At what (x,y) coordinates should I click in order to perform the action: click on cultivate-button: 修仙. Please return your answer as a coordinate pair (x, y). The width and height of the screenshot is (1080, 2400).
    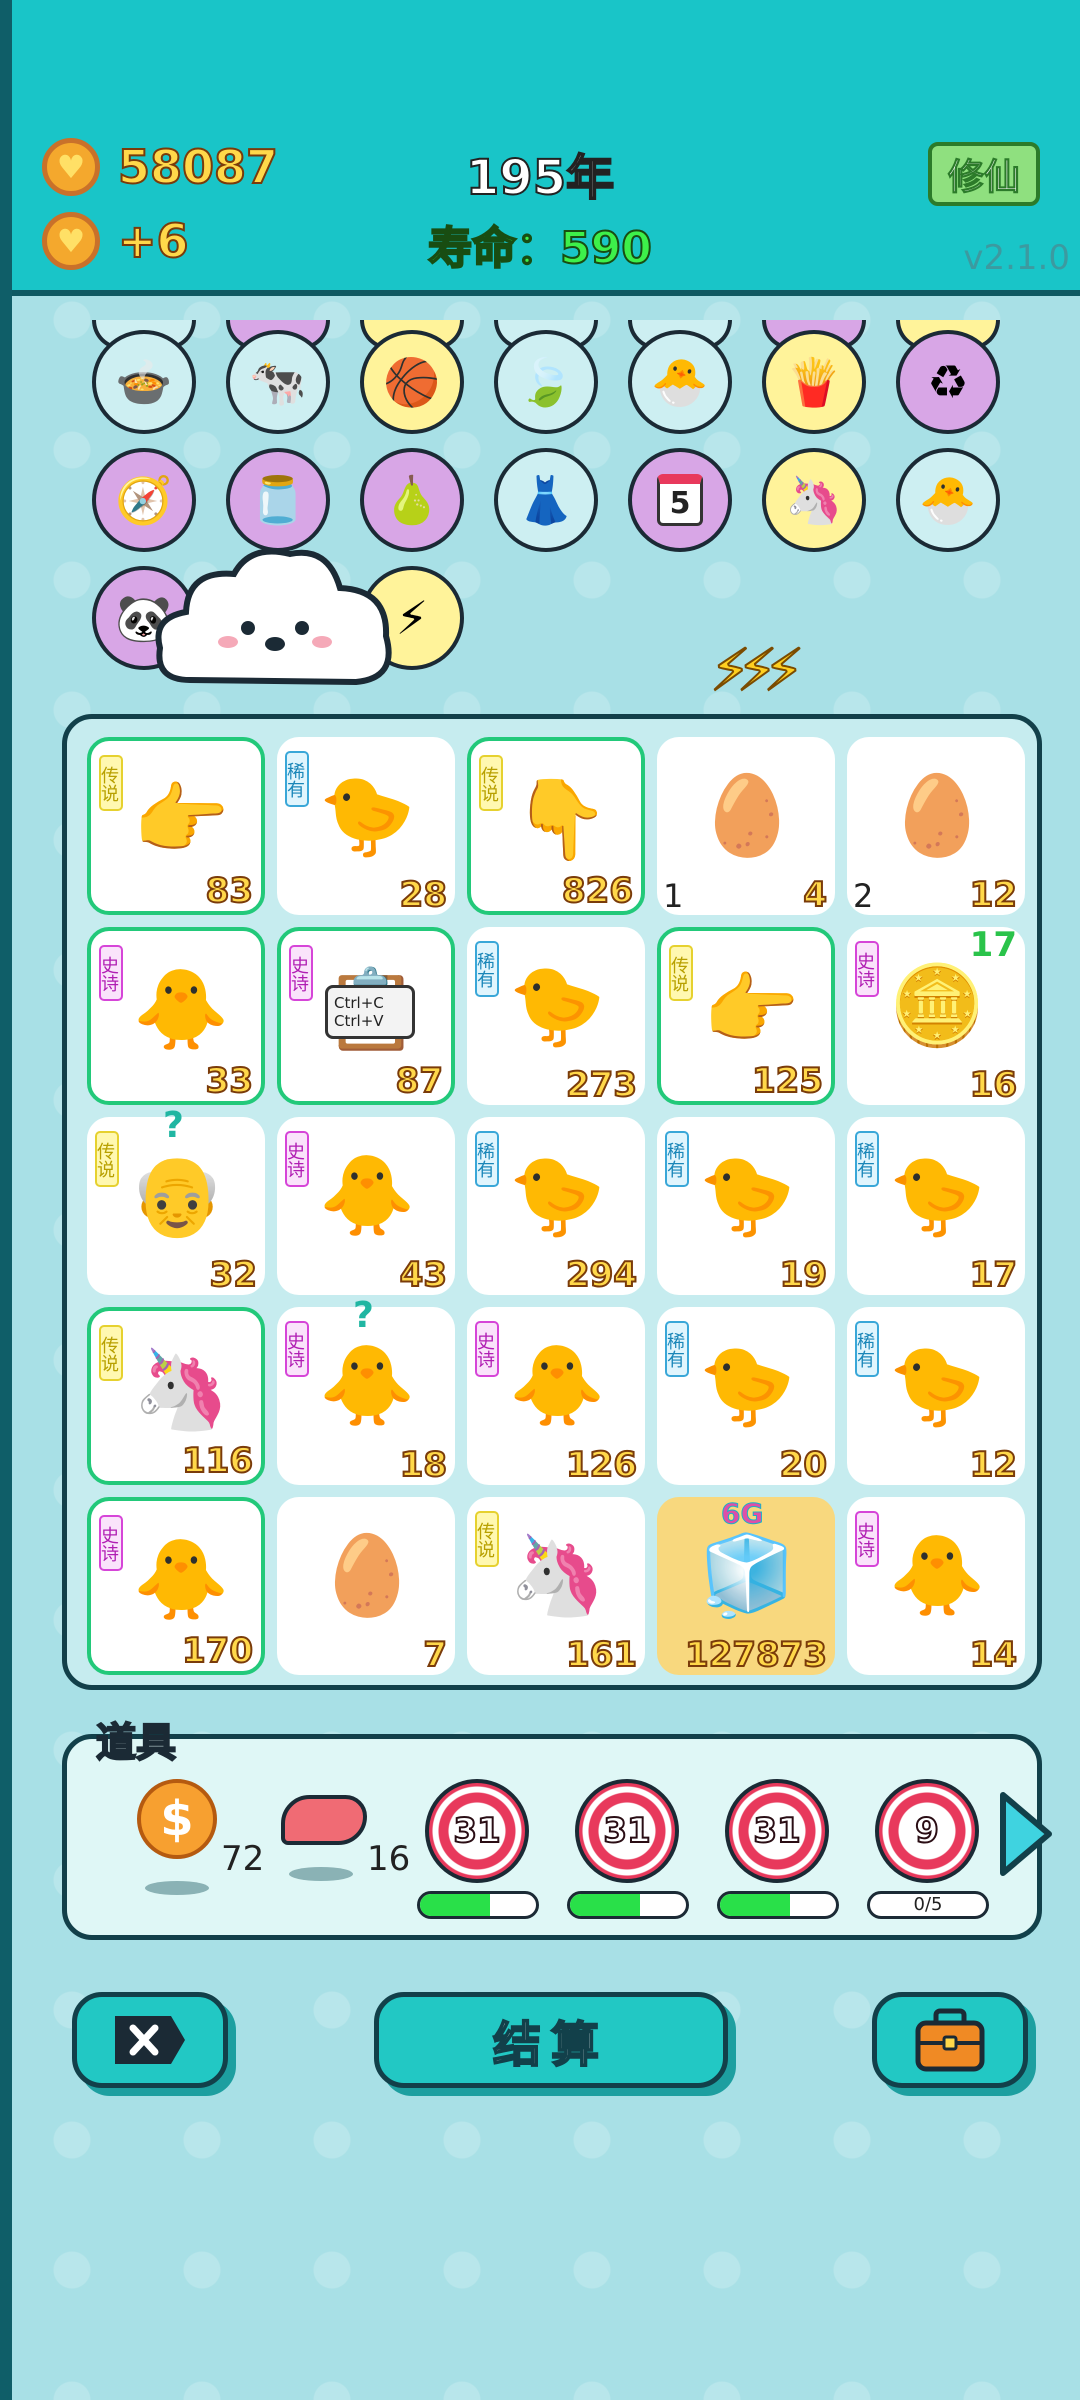
    Looking at the image, I should click on (984, 174).